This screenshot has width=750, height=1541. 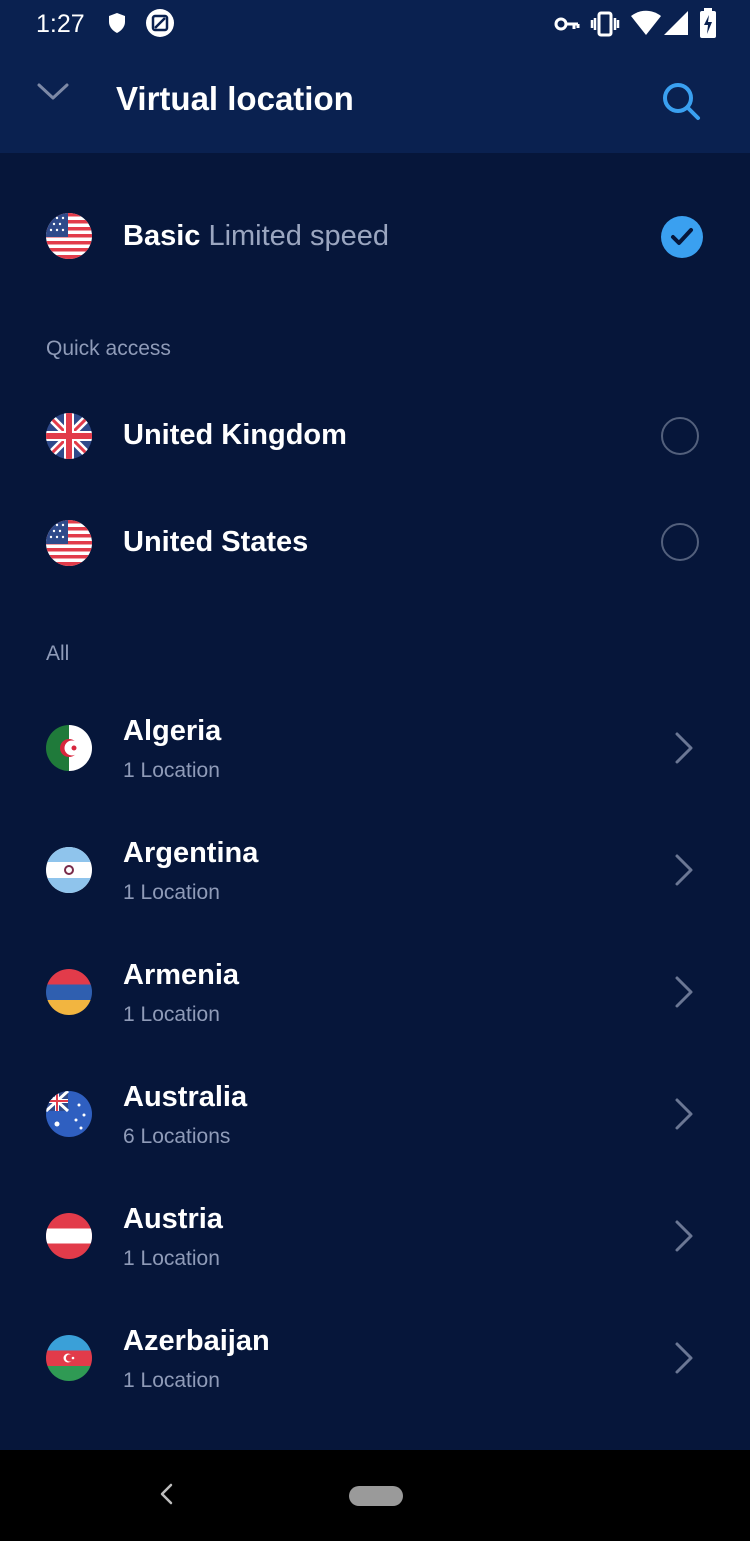 I want to click on country-name: Australia, so click(x=185, y=1097).